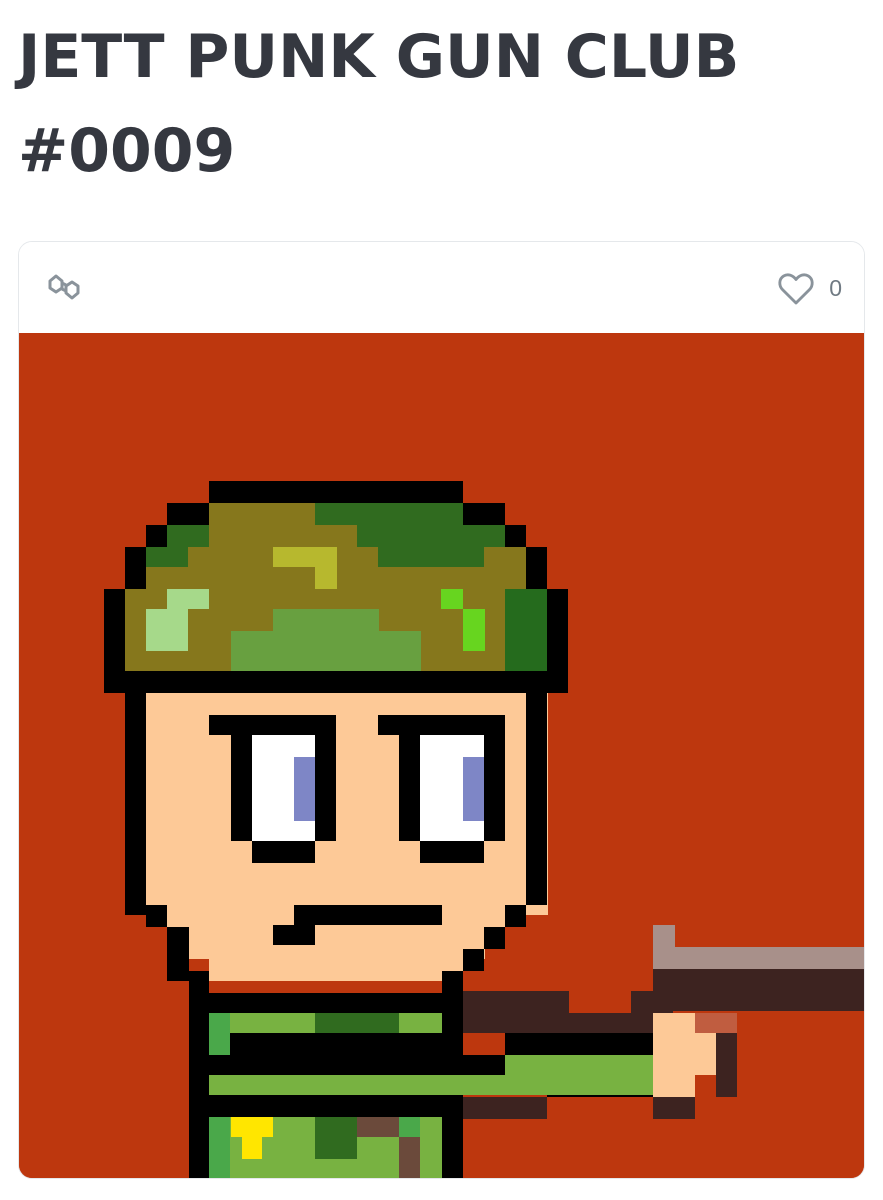 The image size is (883, 1200). Describe the element at coordinates (64, 287) in the screenshot. I see `polygon-chain-icon` at that location.